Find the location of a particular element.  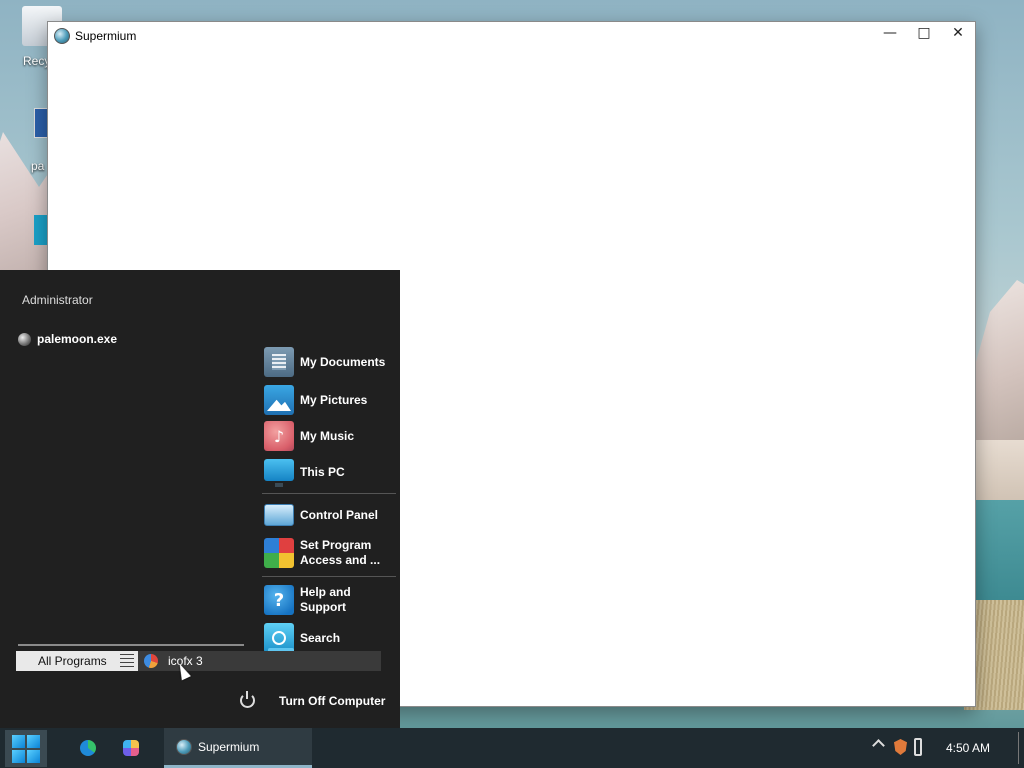

start-search-result-icofx: icofx 3 is located at coordinates (259, 661).